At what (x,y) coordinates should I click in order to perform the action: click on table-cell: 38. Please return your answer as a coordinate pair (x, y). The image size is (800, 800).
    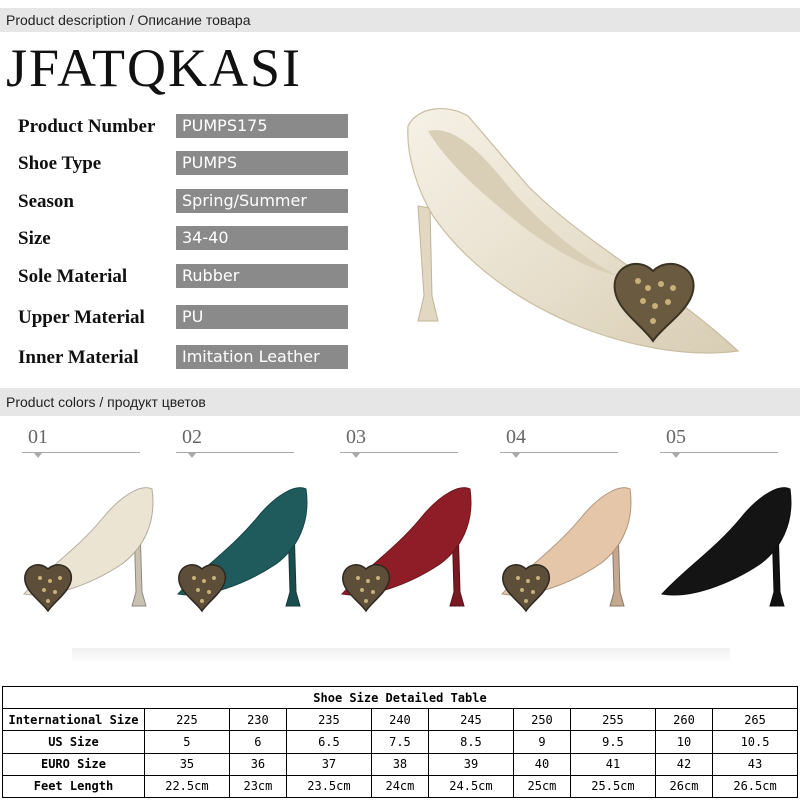
    Looking at the image, I should click on (400, 764).